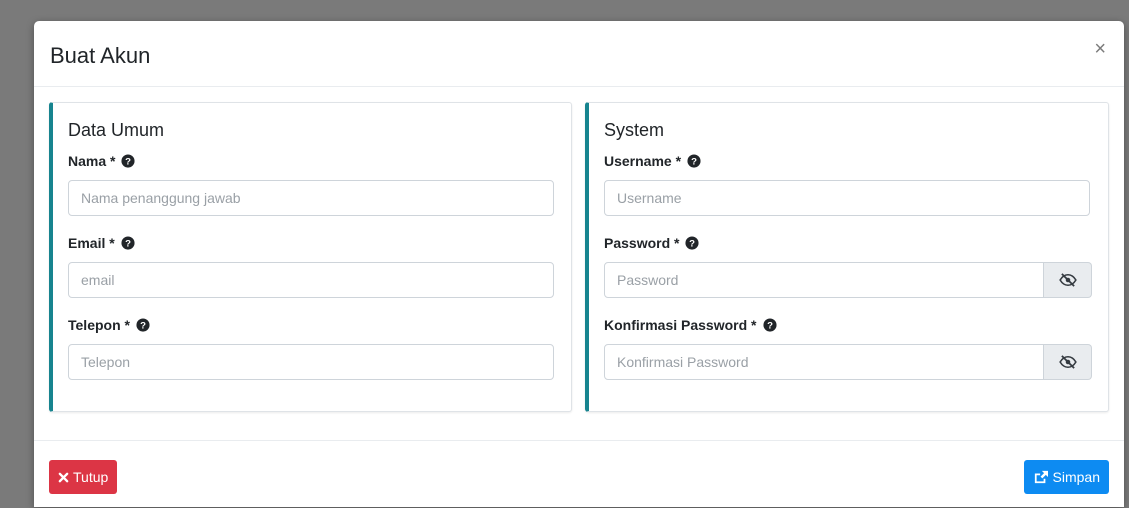  Describe the element at coordinates (311, 362) in the screenshot. I see `phone-input` at that location.